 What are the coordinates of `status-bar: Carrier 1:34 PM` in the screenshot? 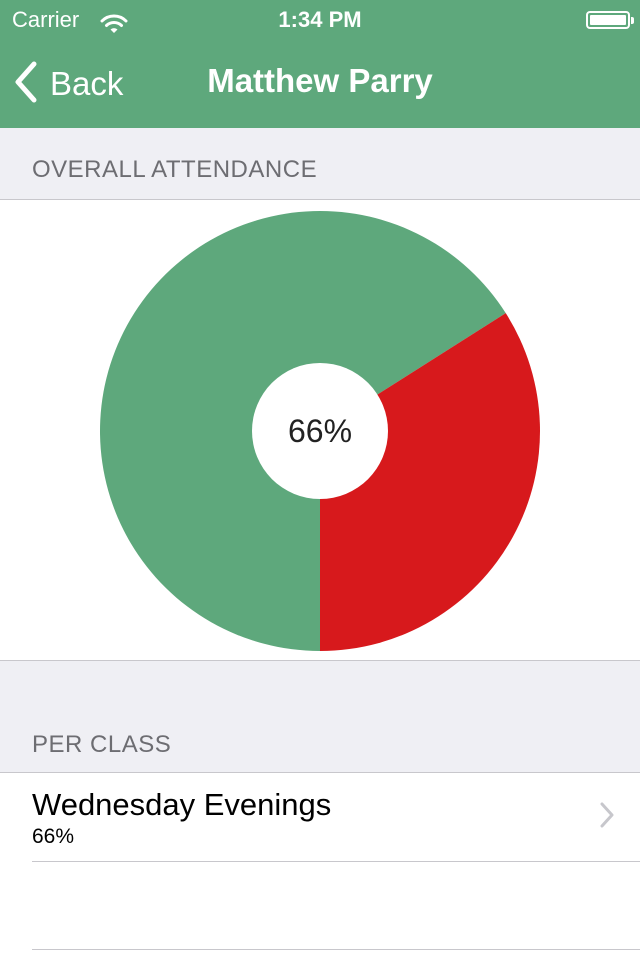 It's located at (320, 20).